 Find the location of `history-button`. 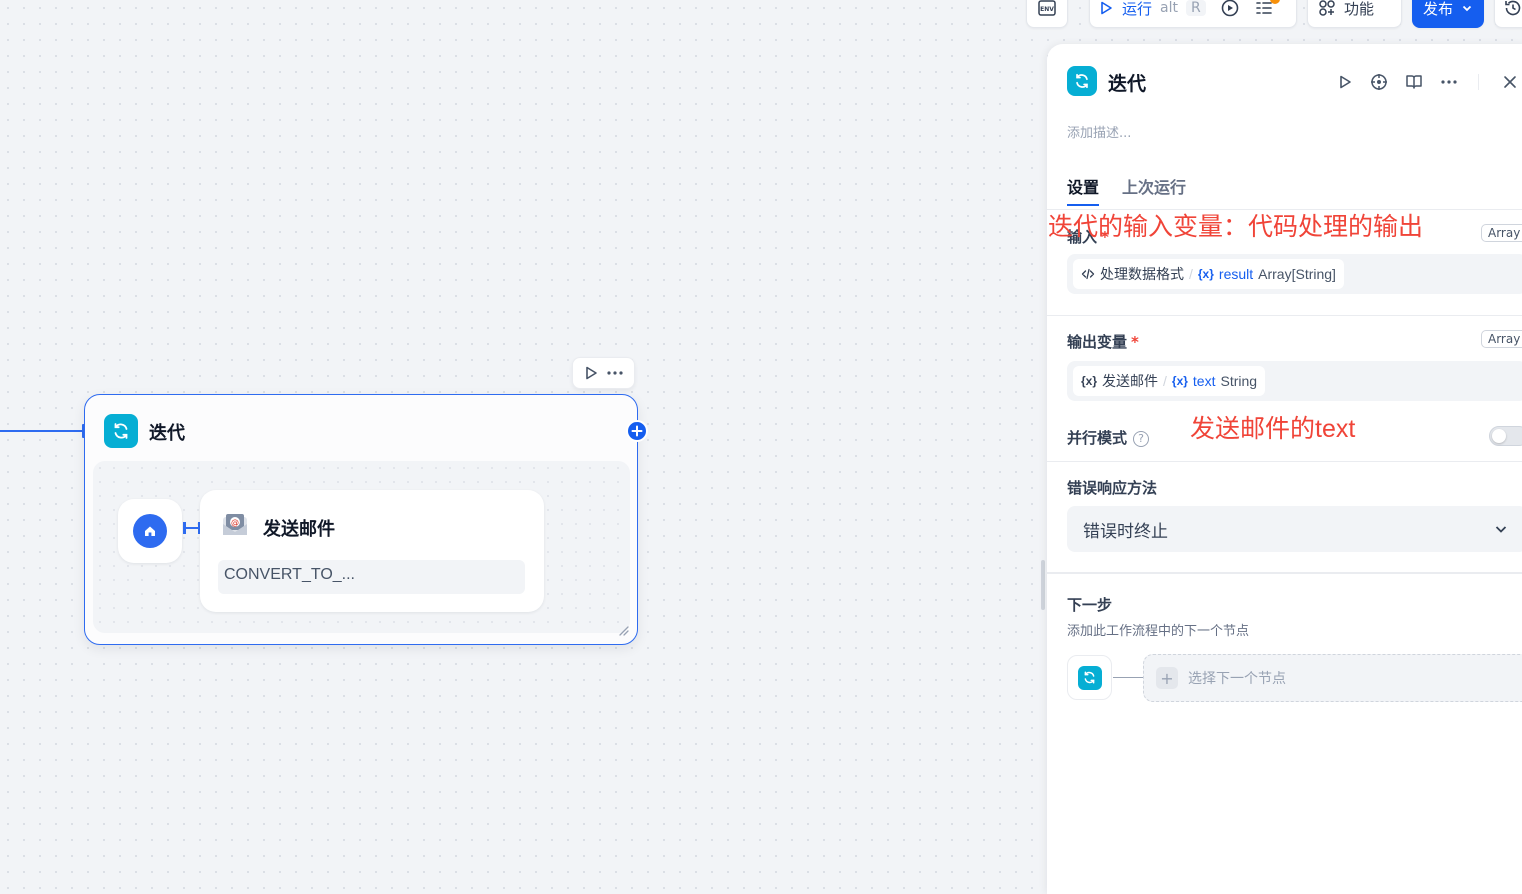

history-button is located at coordinates (1508, 14).